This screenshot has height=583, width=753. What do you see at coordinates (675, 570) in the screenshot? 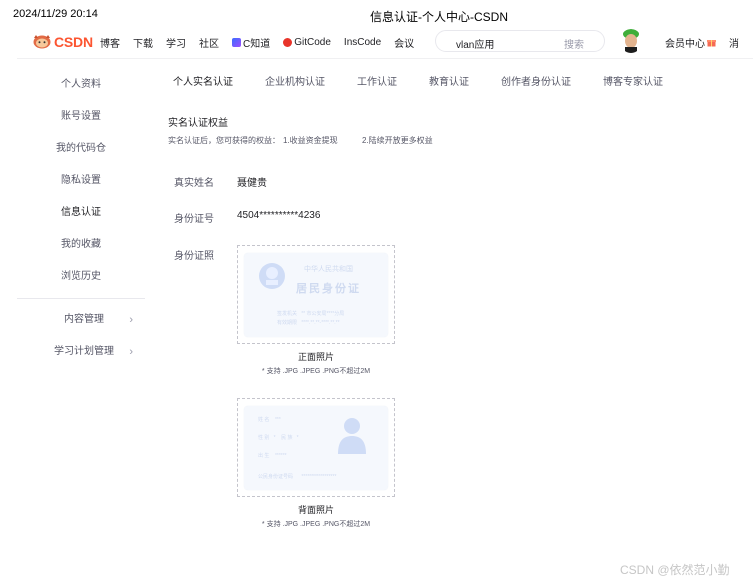
I see `watermark: CSDN @依然范小勤` at bounding box center [675, 570].